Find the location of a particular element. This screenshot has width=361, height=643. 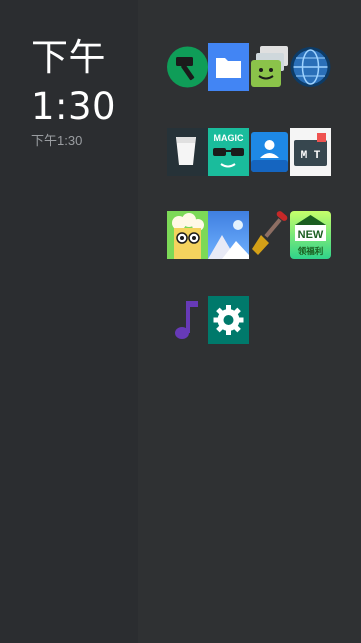

mt-label: M T is located at coordinates (311, 156).